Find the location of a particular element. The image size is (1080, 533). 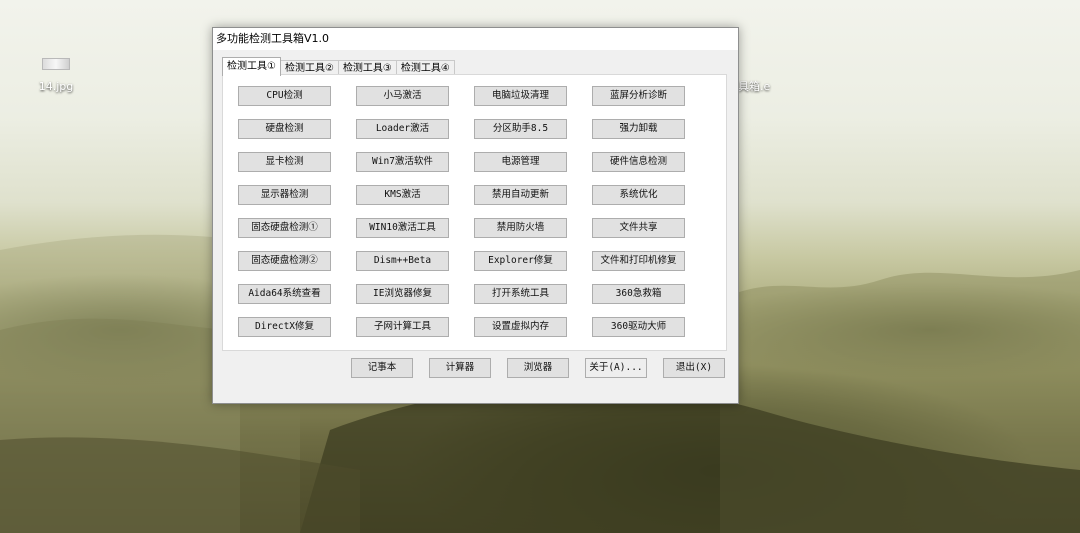

aida64-button: Aida64系统查看 is located at coordinates (284, 294).